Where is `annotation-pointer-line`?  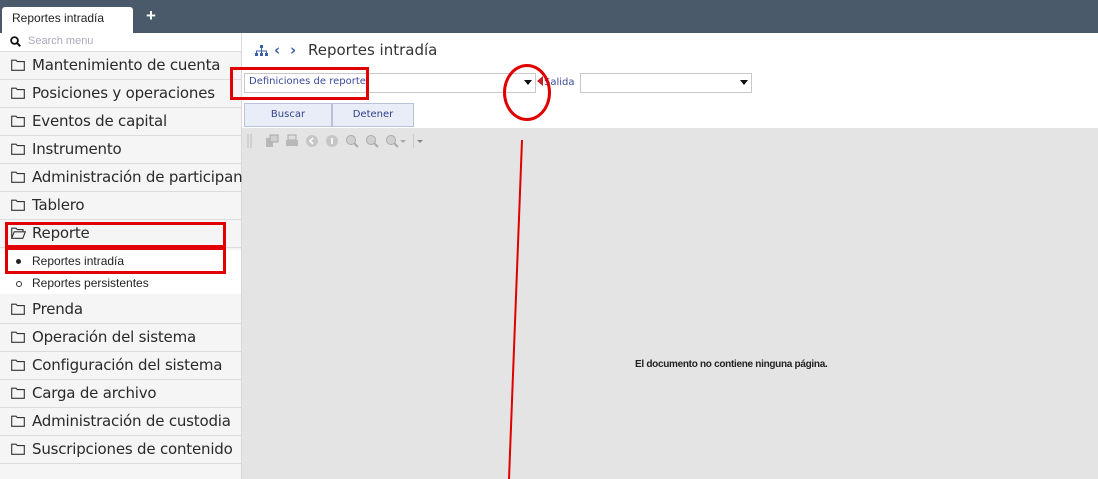 annotation-pointer-line is located at coordinates (515, 309).